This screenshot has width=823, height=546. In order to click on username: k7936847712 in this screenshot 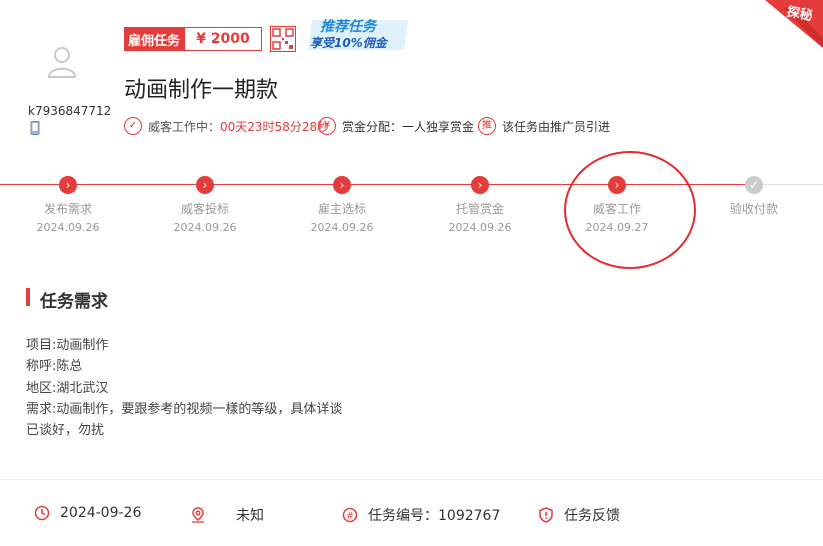, I will do `click(69, 111)`.